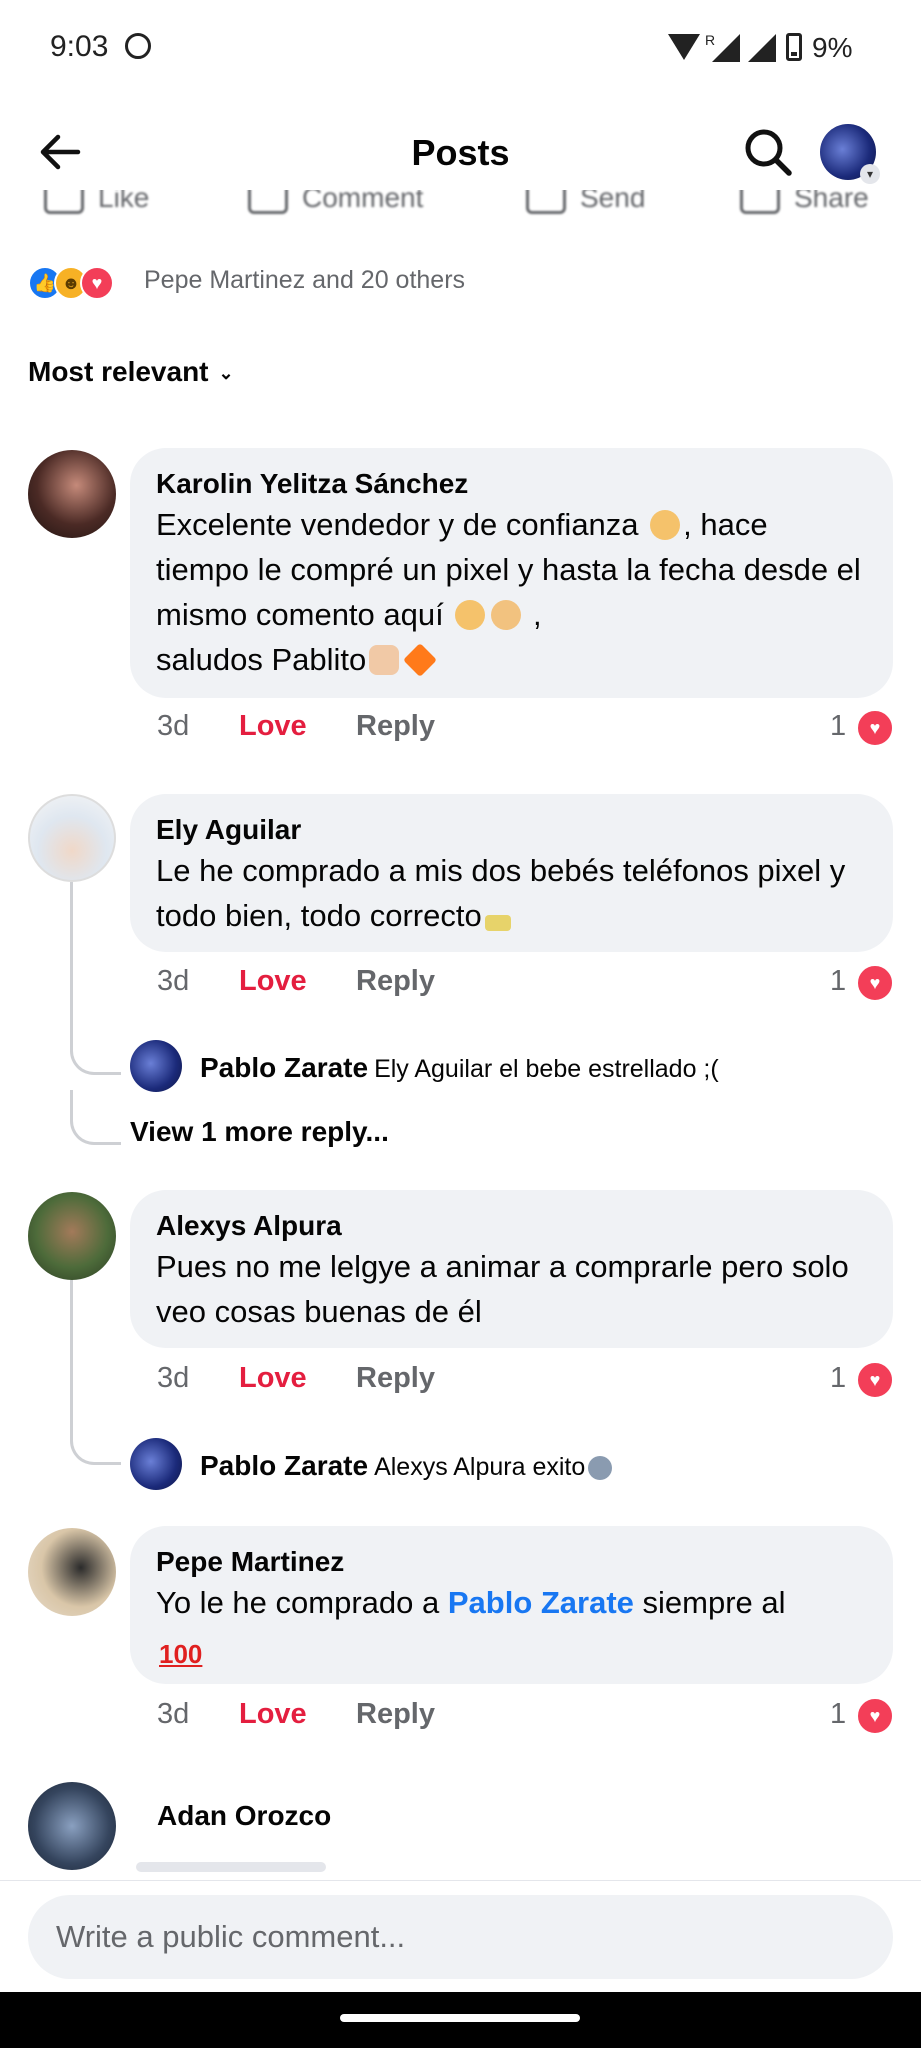 Image resolution: width=921 pixels, height=2048 pixels. I want to click on top-app-bar: Posts ▾, so click(460, 150).